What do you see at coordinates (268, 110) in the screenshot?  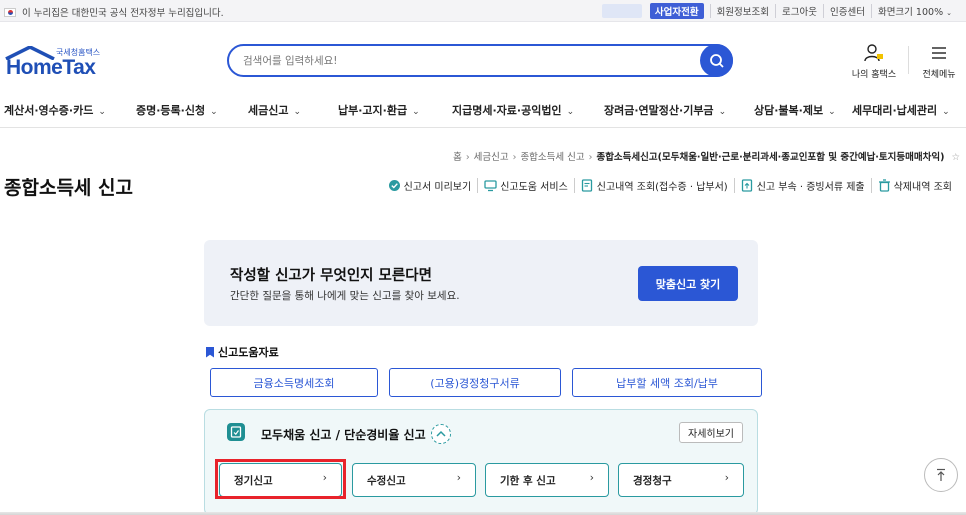 I see `gnb-item-label: 세금신고` at bounding box center [268, 110].